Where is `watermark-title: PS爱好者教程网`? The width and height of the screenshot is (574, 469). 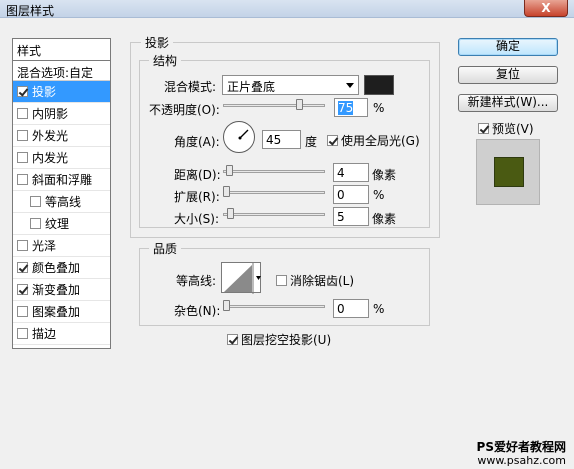 watermark-title: PS爱好者教程网 is located at coordinates (521, 447).